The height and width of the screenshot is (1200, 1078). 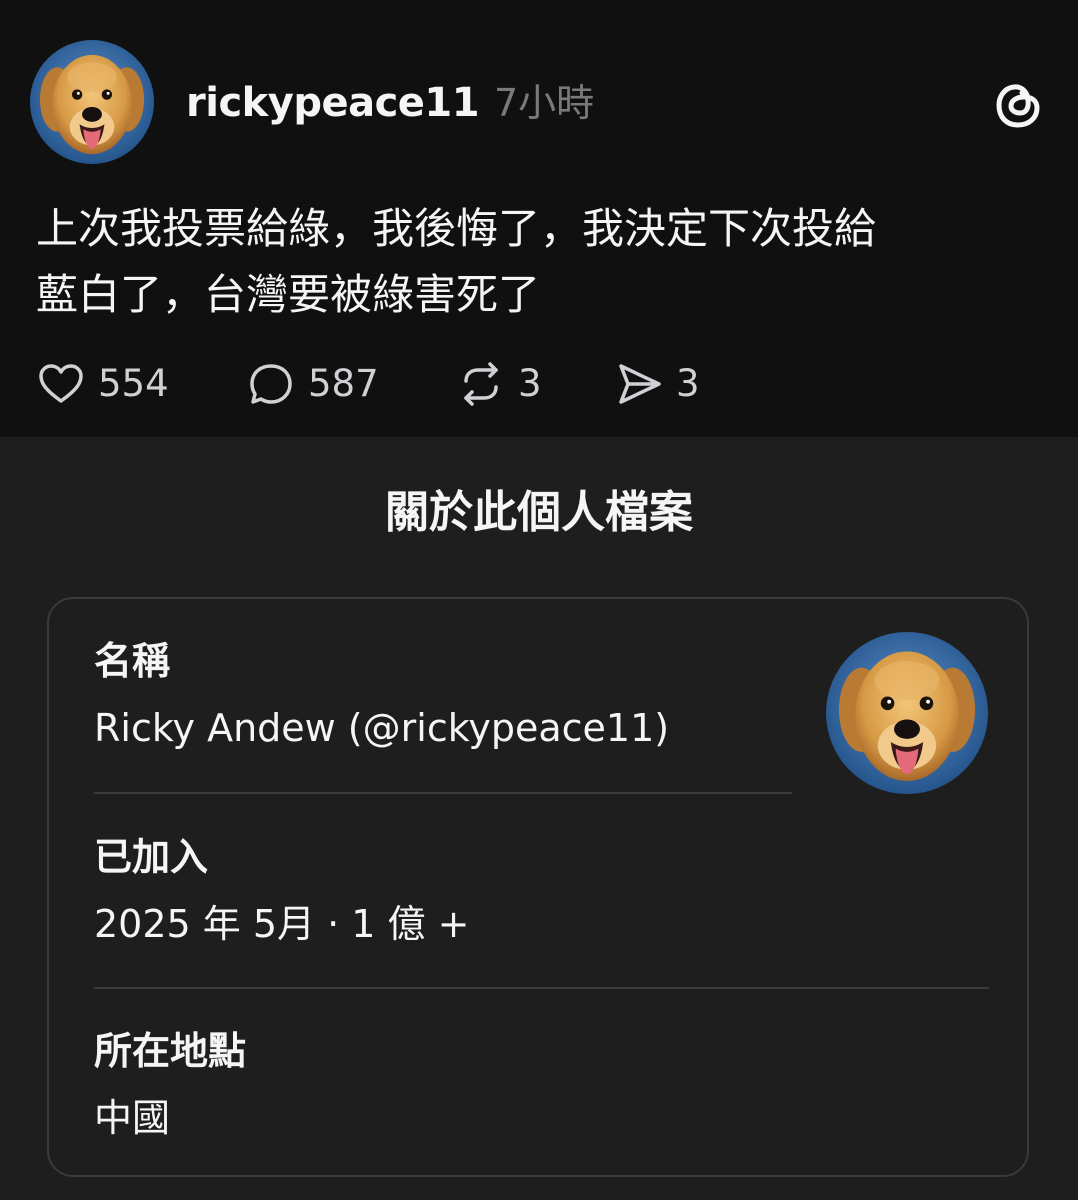 I want to click on share-count: 3, so click(x=688, y=383).